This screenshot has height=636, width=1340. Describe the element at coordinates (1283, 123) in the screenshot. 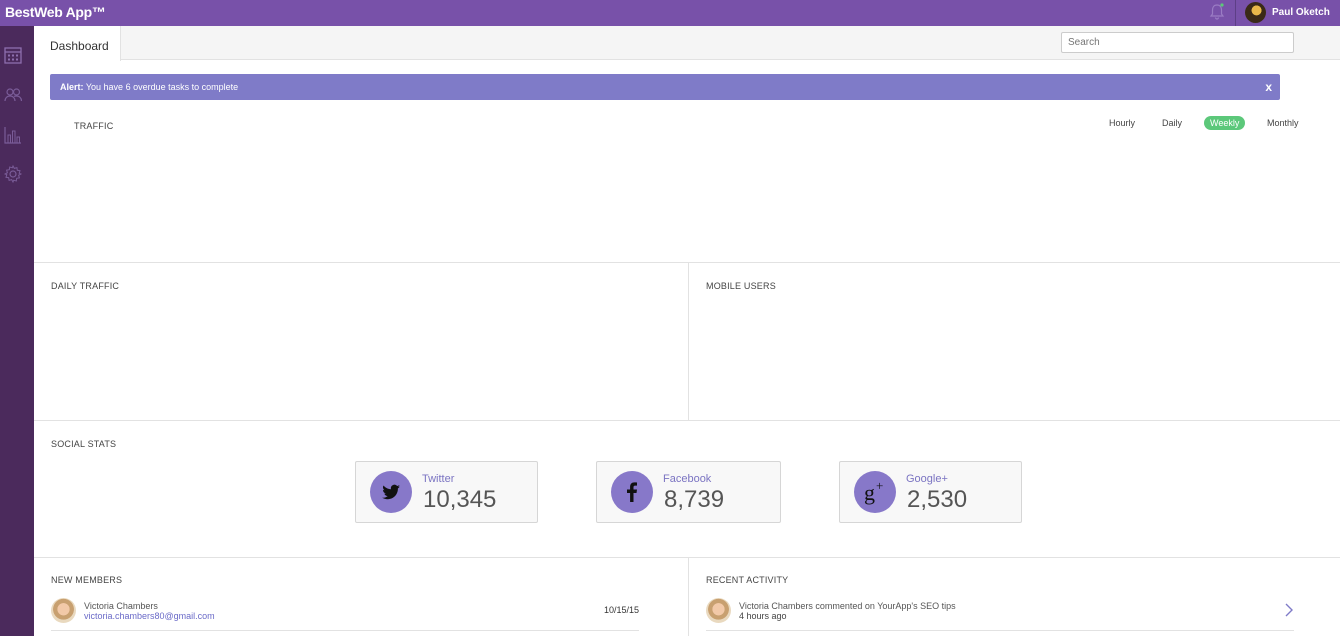

I see `filter-monthly: Monthly` at that location.